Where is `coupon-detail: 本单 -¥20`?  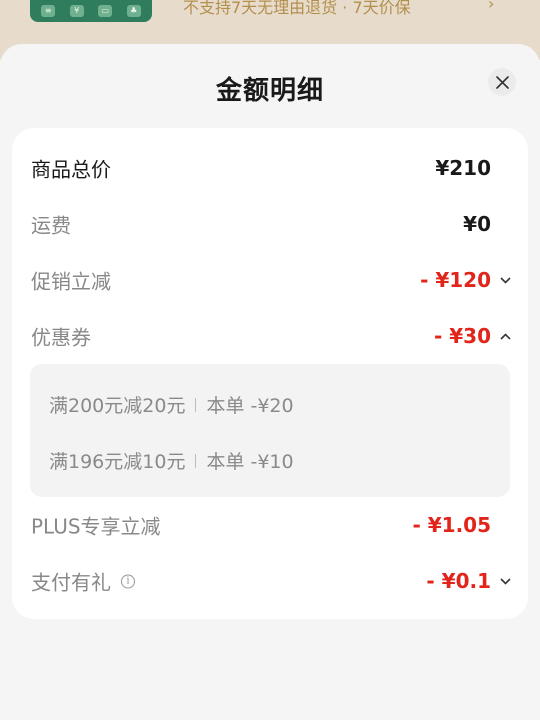 coupon-detail: 本单 -¥20 is located at coordinates (250, 406).